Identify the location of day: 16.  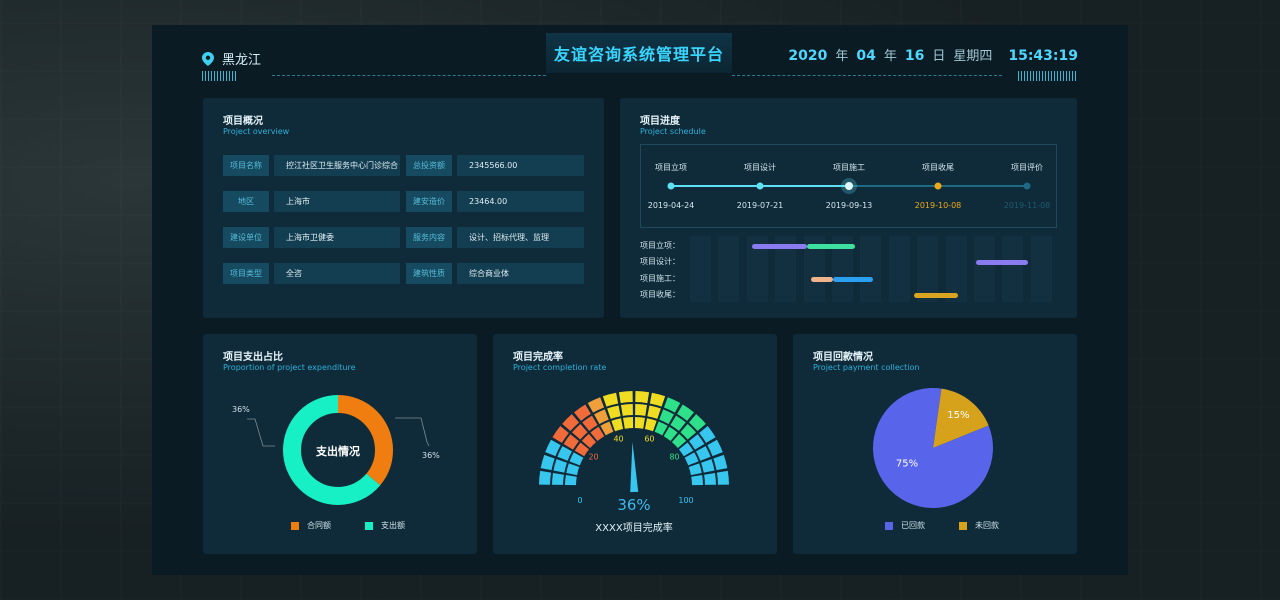
(914, 56).